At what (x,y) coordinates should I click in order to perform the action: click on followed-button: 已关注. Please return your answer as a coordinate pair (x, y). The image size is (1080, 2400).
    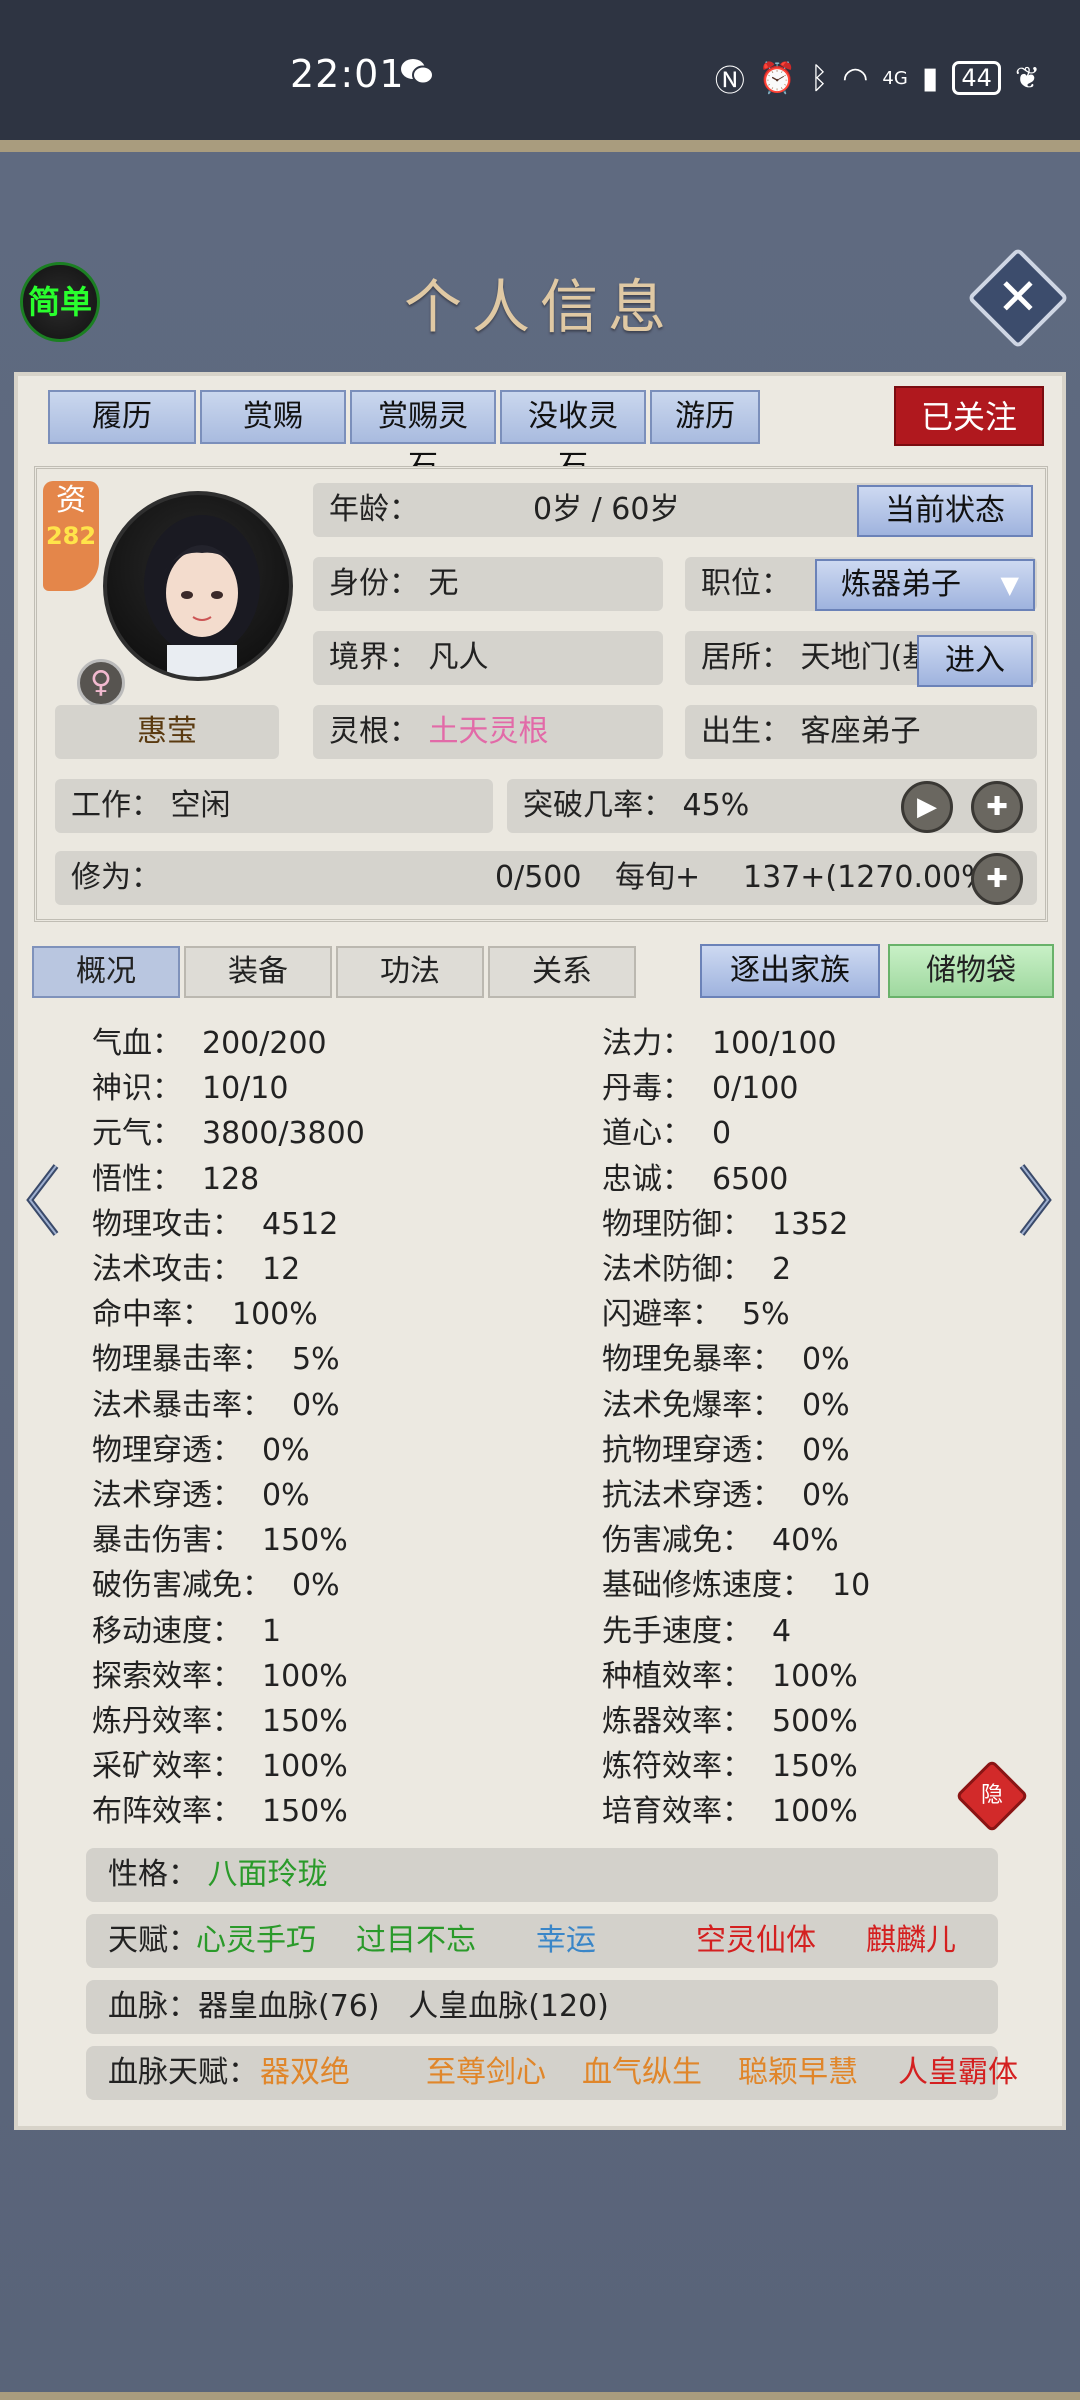
    Looking at the image, I should click on (969, 416).